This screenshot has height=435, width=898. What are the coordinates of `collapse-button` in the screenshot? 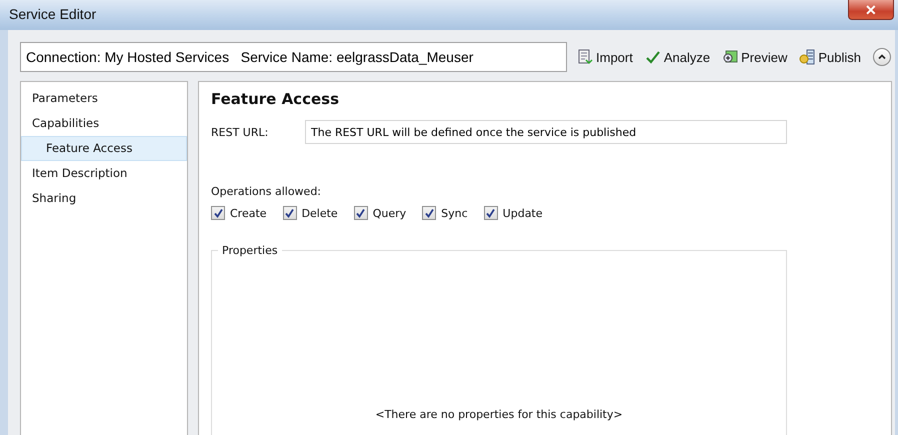 It's located at (881, 57).